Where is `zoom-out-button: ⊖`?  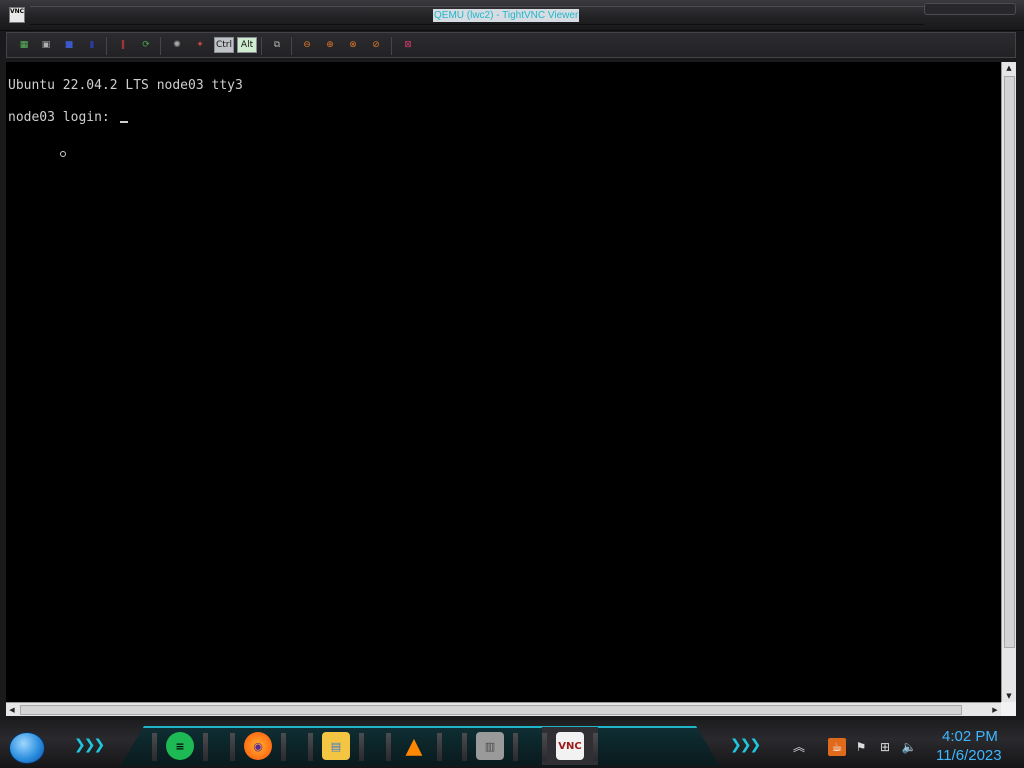
zoom-out-button: ⊖ is located at coordinates (307, 45).